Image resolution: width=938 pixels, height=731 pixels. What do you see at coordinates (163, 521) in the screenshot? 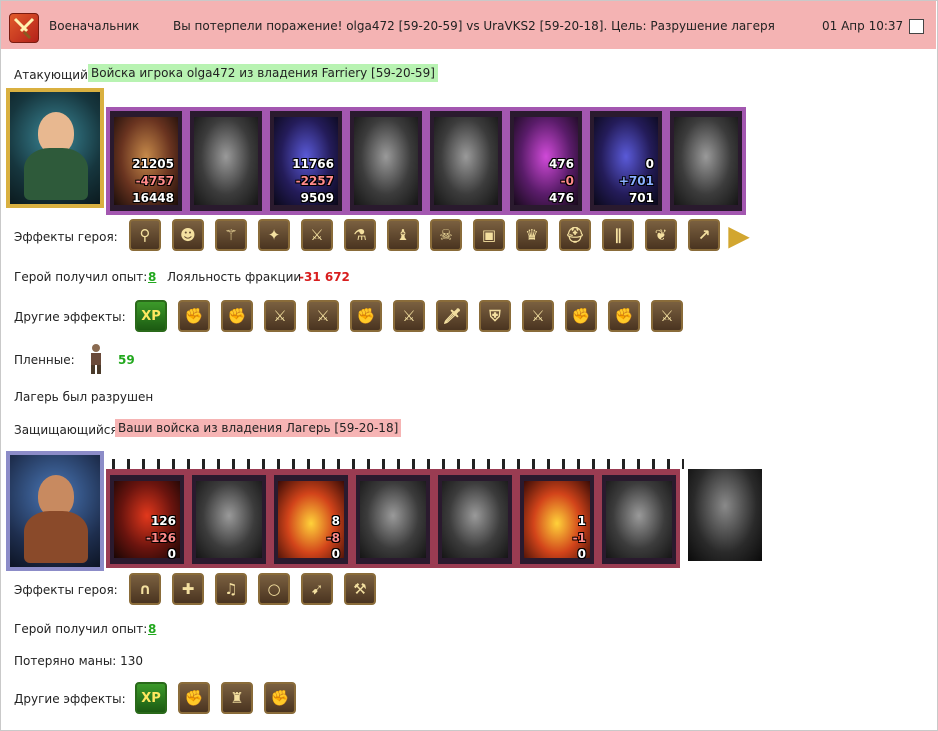
I see `unit-count-start: 126` at bounding box center [163, 521].